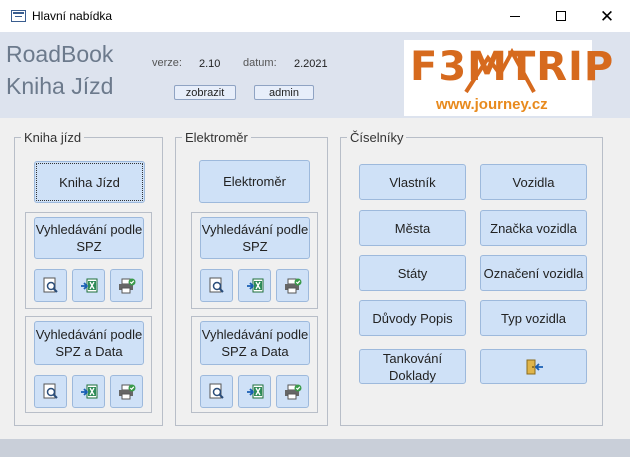 This screenshot has height=457, width=630. Describe the element at coordinates (412, 228) in the screenshot. I see `mesta-button: Města` at that location.